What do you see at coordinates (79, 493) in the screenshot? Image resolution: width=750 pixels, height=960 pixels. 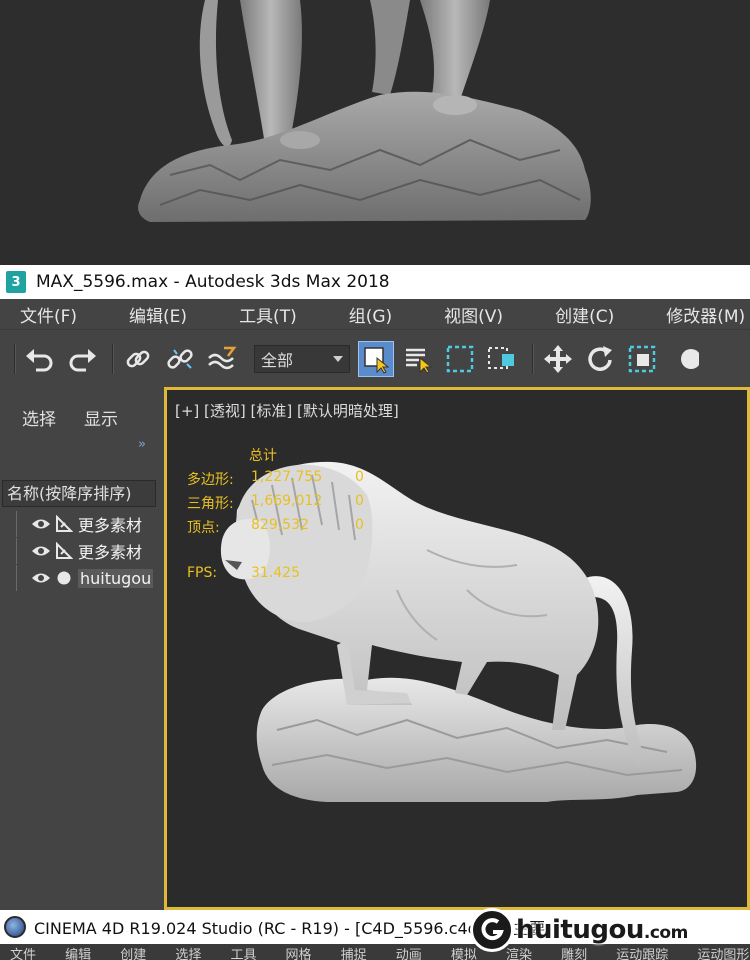 I see `name-column-header: 名称(按降序排序)` at bounding box center [79, 493].